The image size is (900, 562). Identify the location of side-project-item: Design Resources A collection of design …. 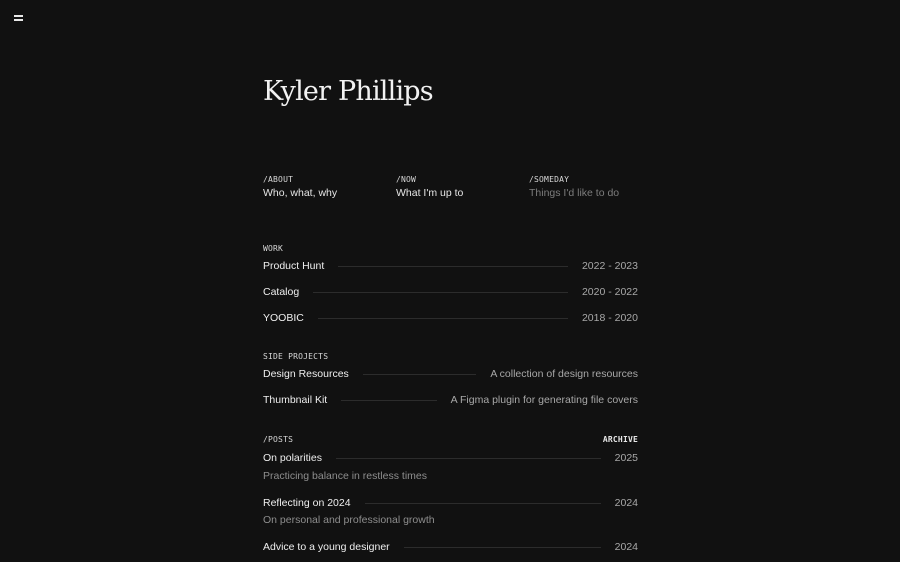
(450, 374).